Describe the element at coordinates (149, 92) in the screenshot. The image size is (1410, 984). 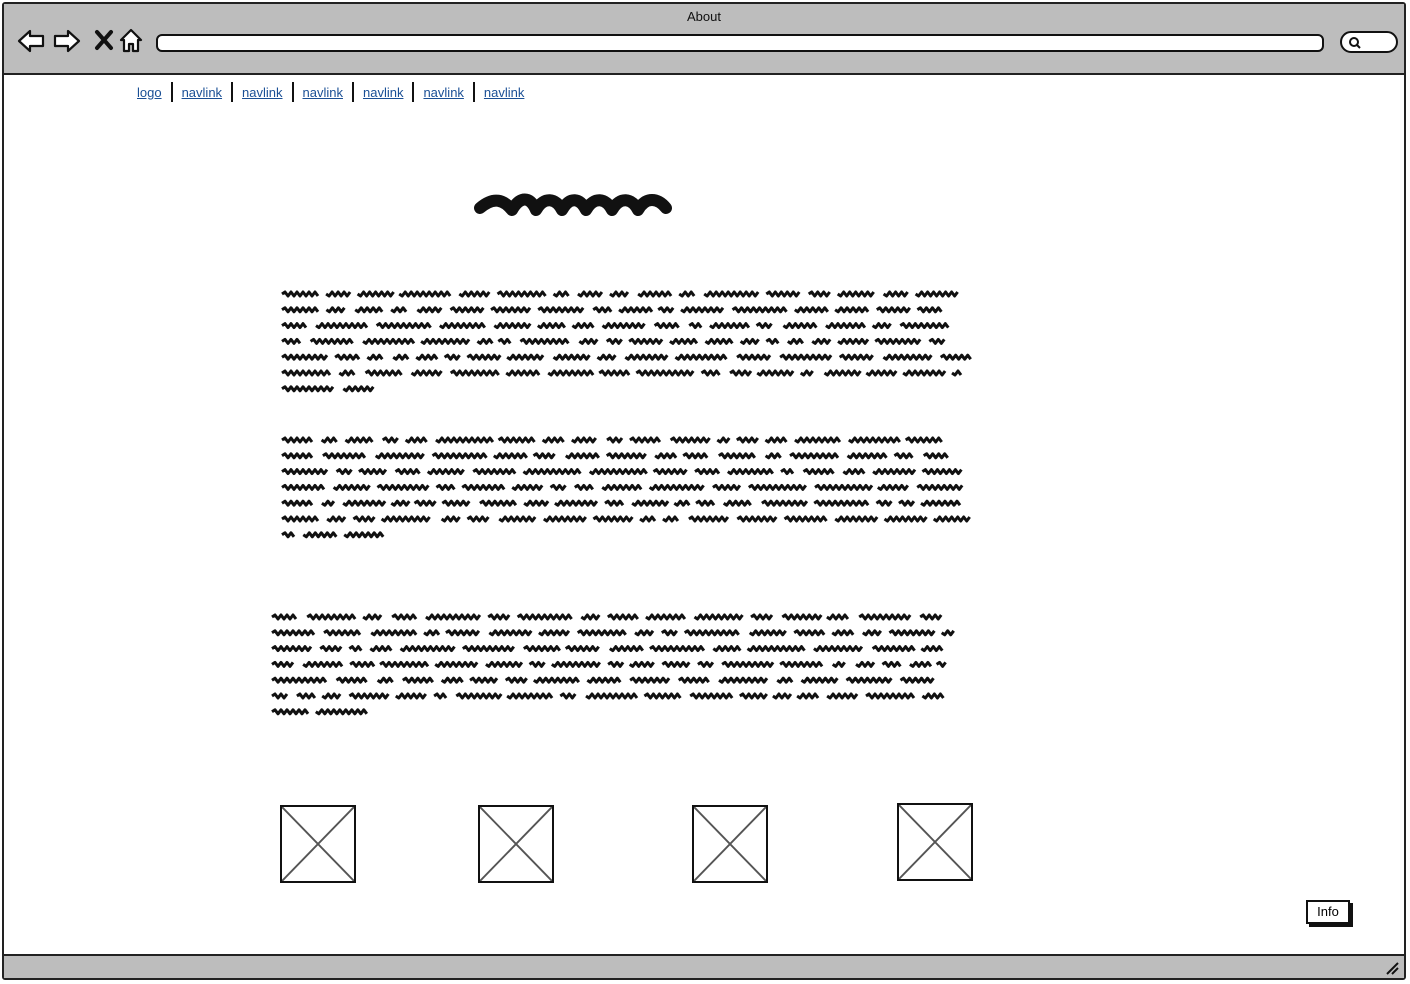
I see `nav-logo-link: logo` at that location.